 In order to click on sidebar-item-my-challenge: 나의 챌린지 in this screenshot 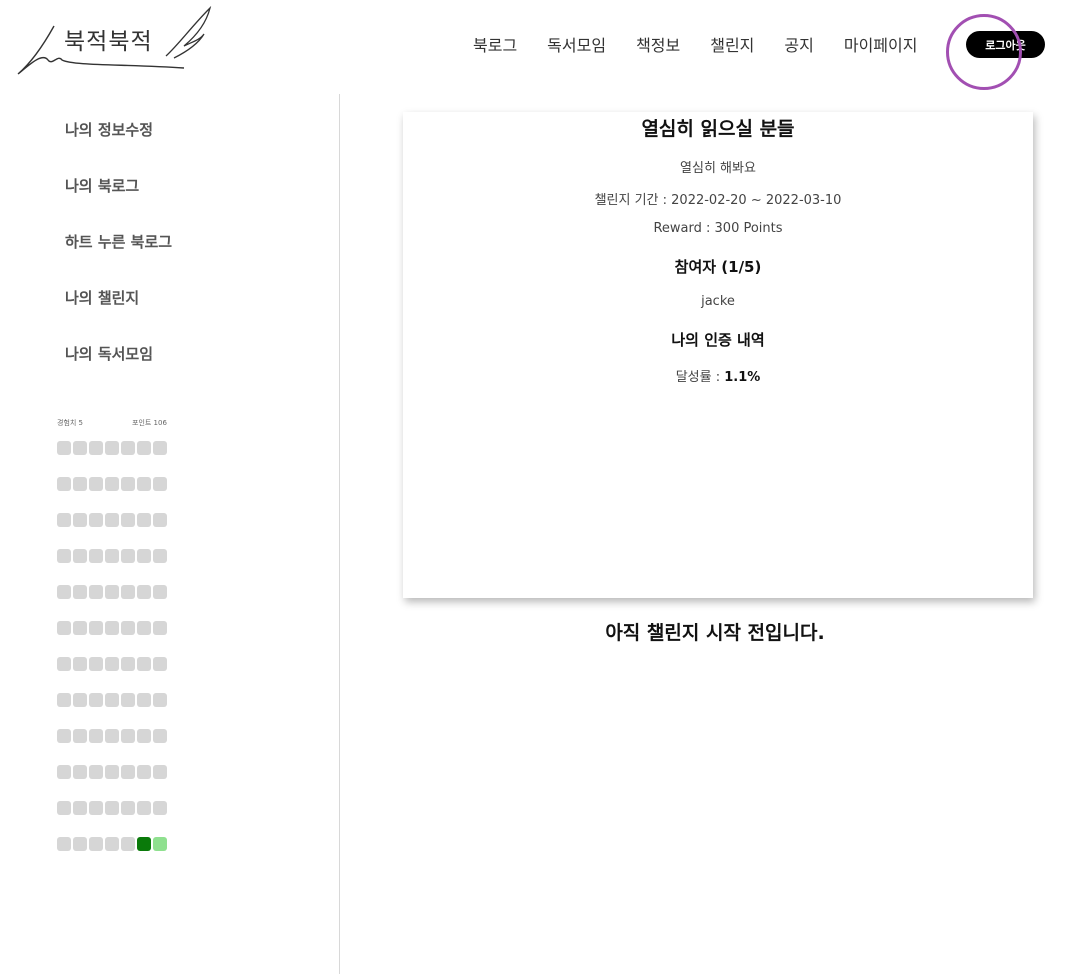, I will do `click(118, 314)`.